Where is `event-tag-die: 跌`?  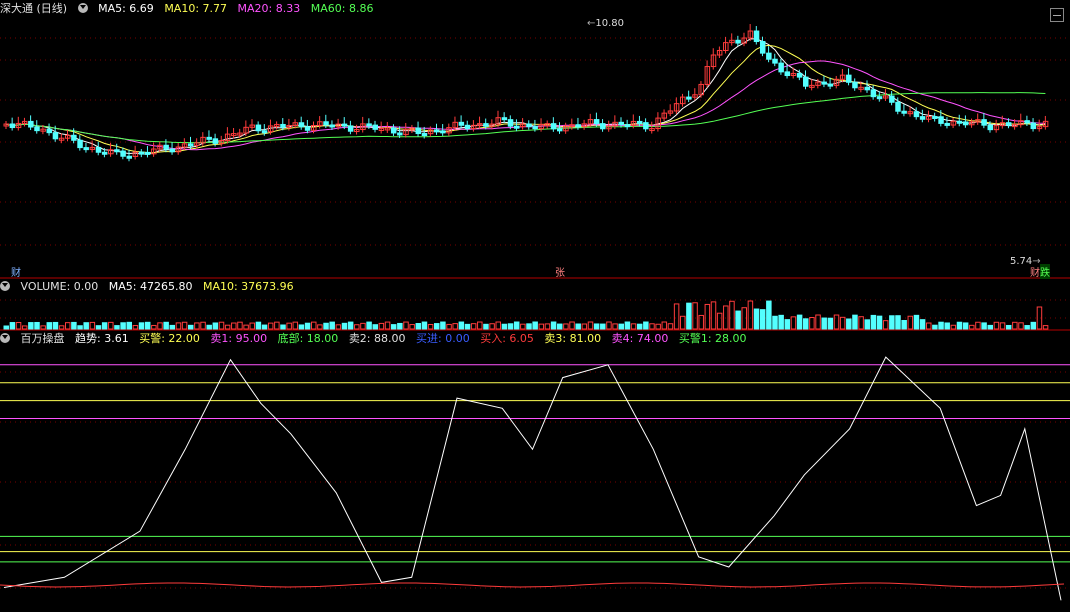
event-tag-die: 跌 is located at coordinates (1045, 271).